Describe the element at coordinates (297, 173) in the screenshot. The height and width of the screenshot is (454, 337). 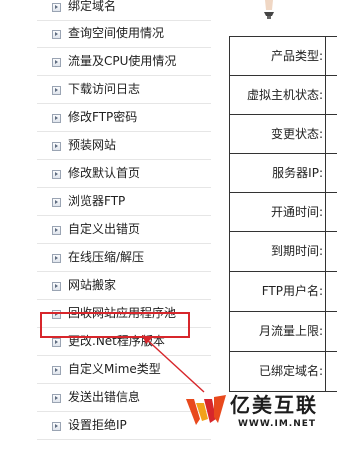
I see `info-label: 服务器IP:` at that location.